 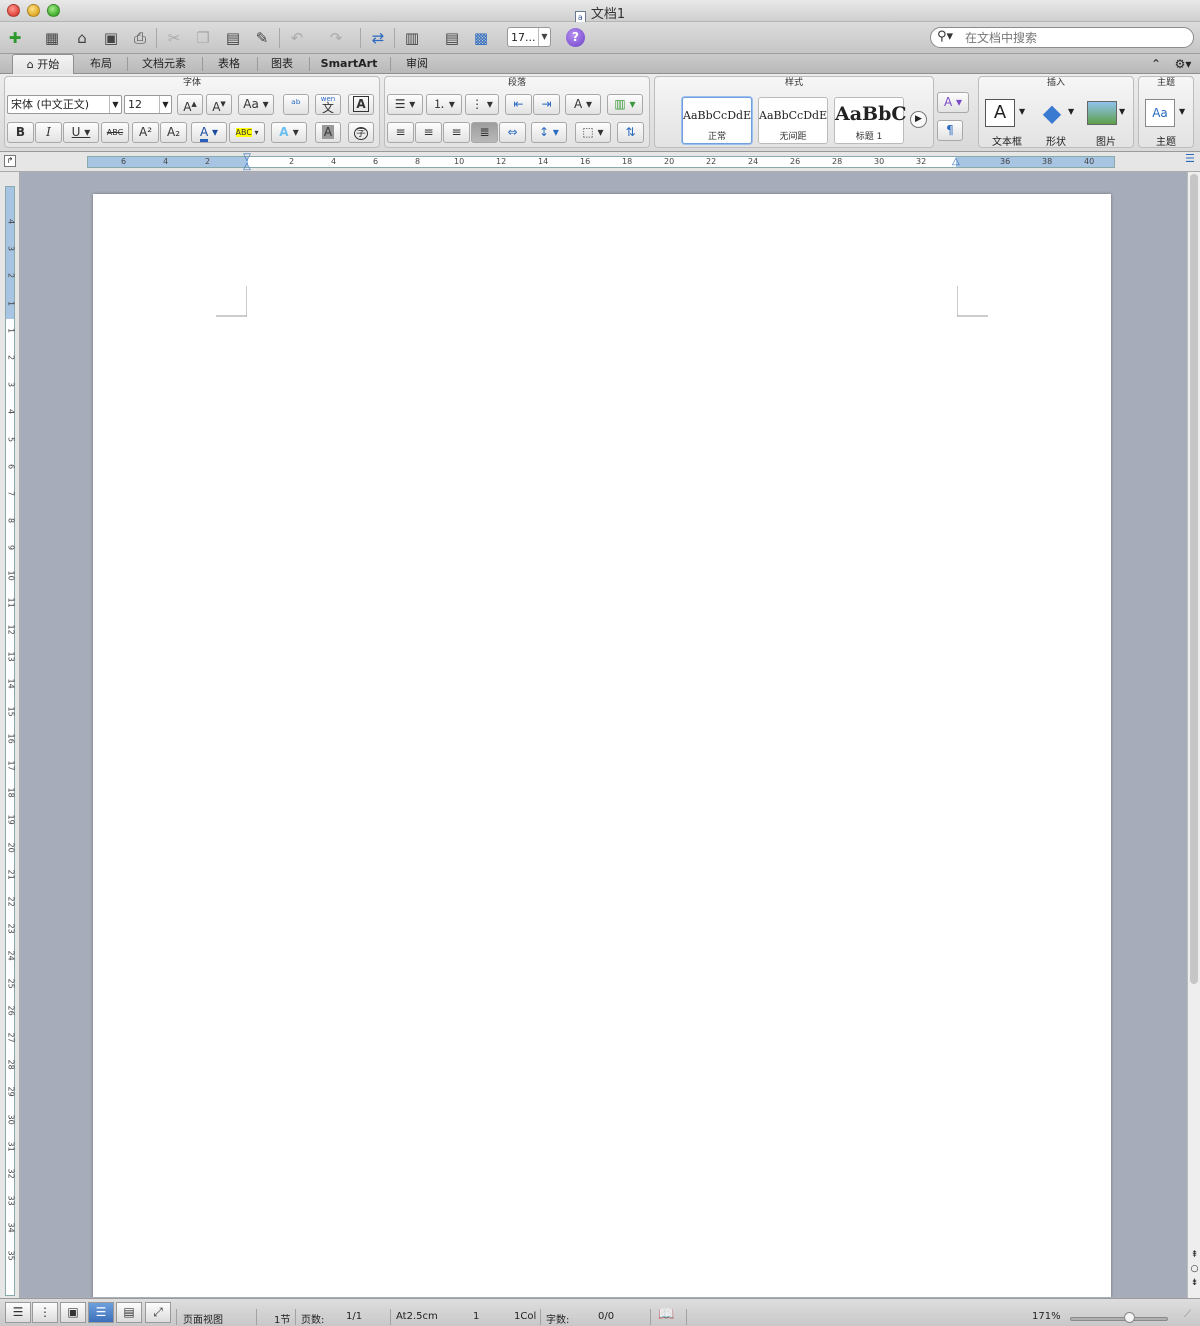 I want to click on tab-layout: 布局, so click(x=101, y=64).